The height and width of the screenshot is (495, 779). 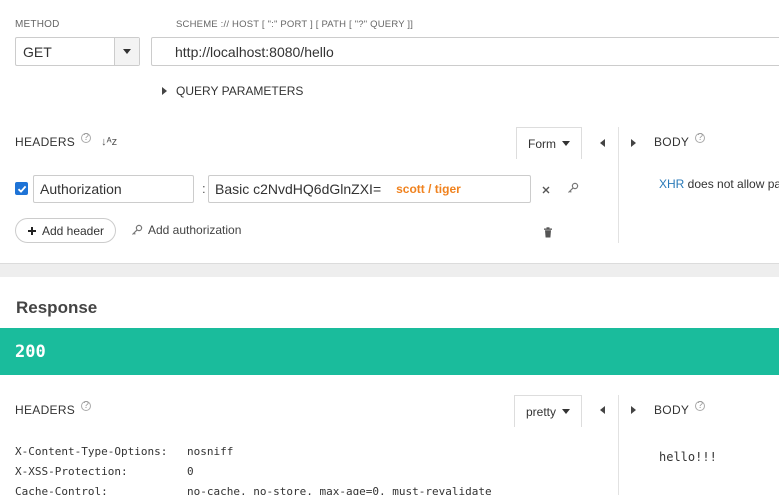 I want to click on xhr-text: does not allow pa, so click(x=731, y=184).